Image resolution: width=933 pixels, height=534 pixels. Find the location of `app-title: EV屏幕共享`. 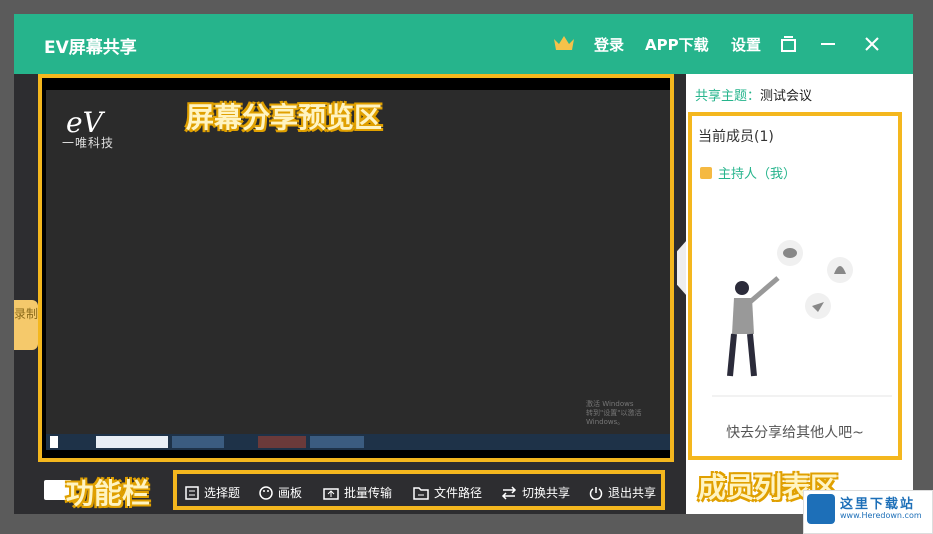

app-title: EV屏幕共享 is located at coordinates (90, 48).